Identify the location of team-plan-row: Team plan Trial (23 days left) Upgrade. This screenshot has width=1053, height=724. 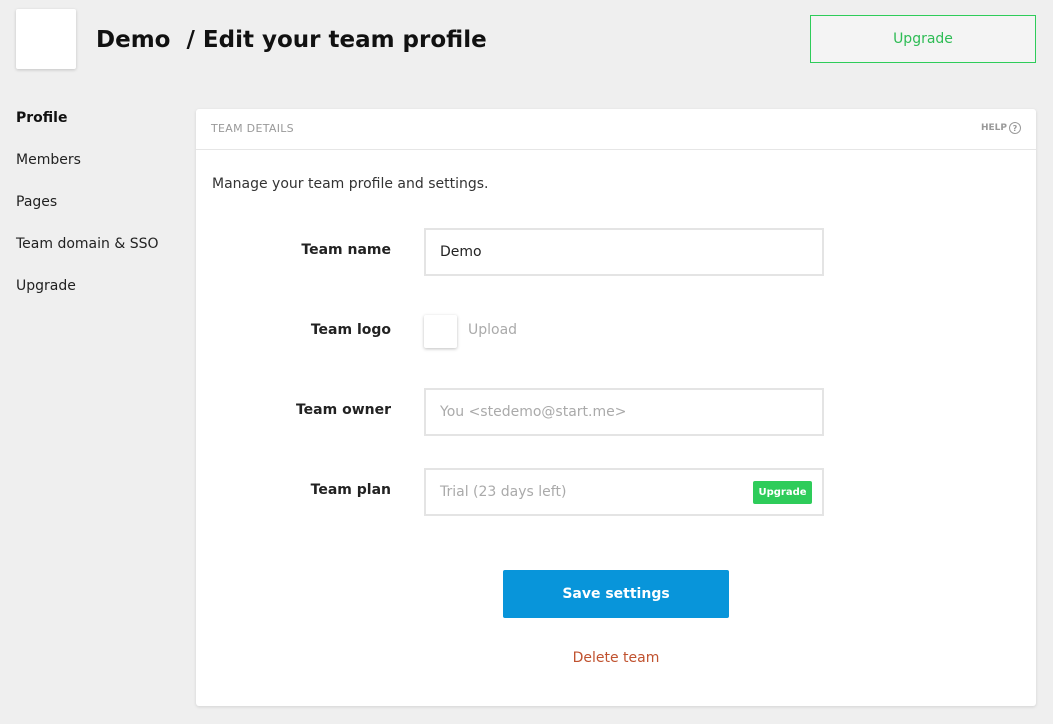
(616, 492).